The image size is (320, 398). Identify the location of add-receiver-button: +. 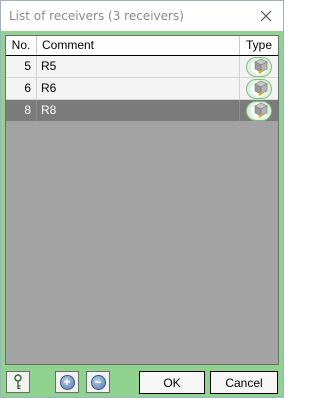
(67, 382).